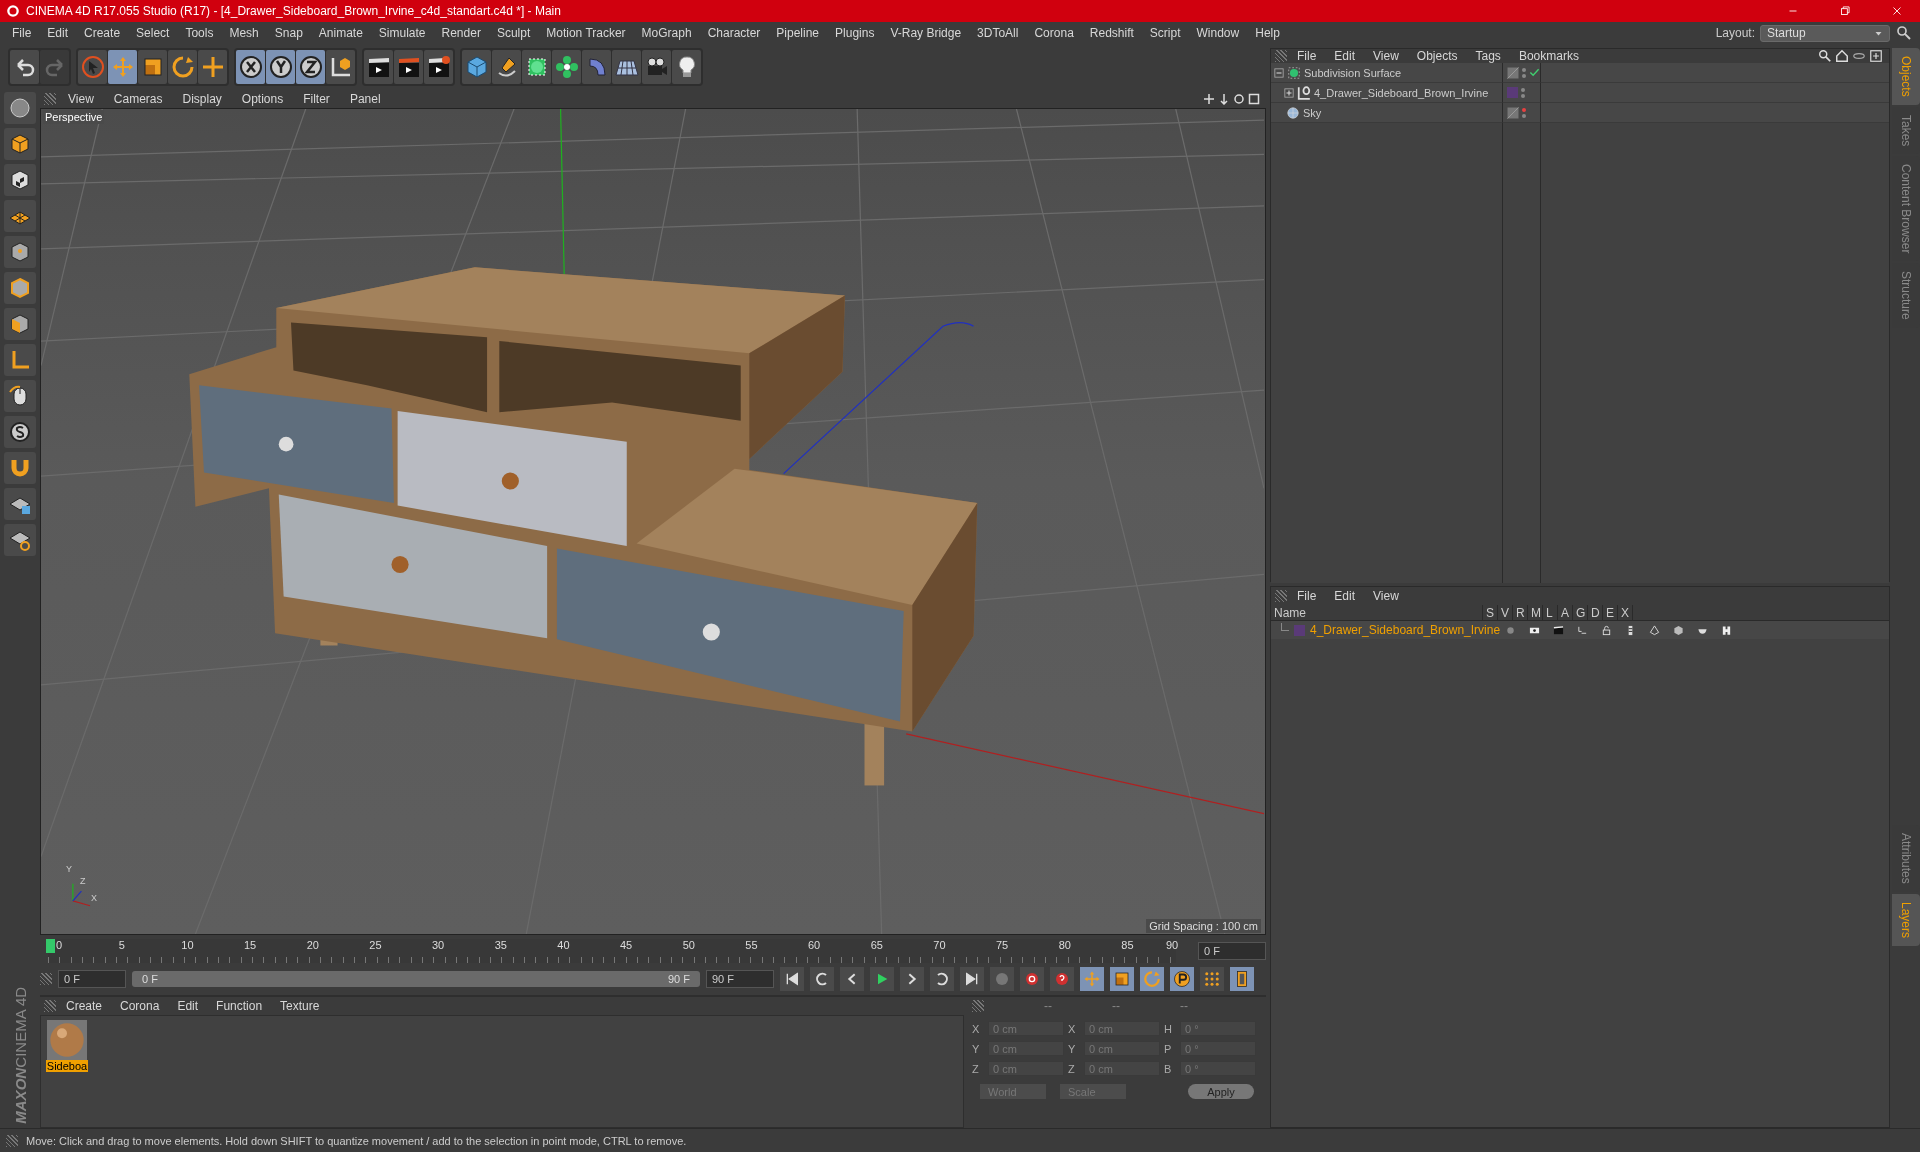 This screenshot has width=1920, height=1152. Describe the element at coordinates (1312, 112) in the screenshot. I see `object-name: Sky` at that location.